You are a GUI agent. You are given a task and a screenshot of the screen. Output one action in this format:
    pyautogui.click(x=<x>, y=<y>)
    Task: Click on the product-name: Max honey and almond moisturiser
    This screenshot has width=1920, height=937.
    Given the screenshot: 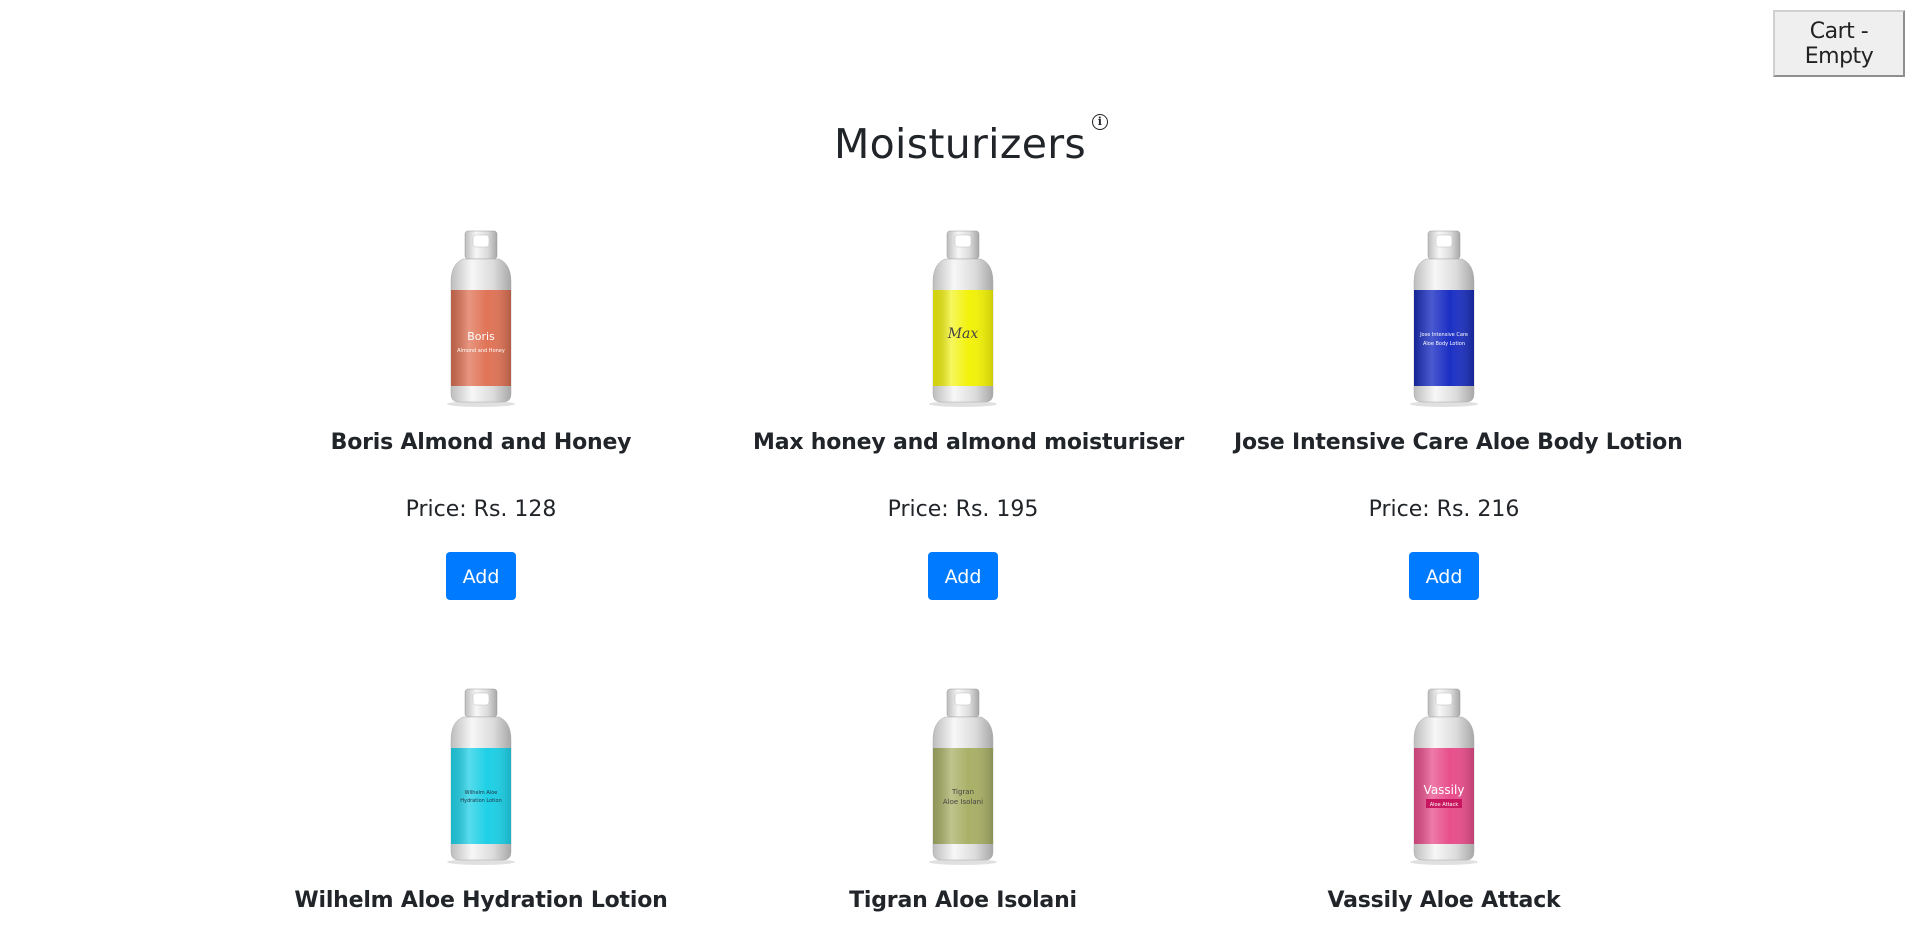 What is the action you would take?
    pyautogui.click(x=969, y=442)
    